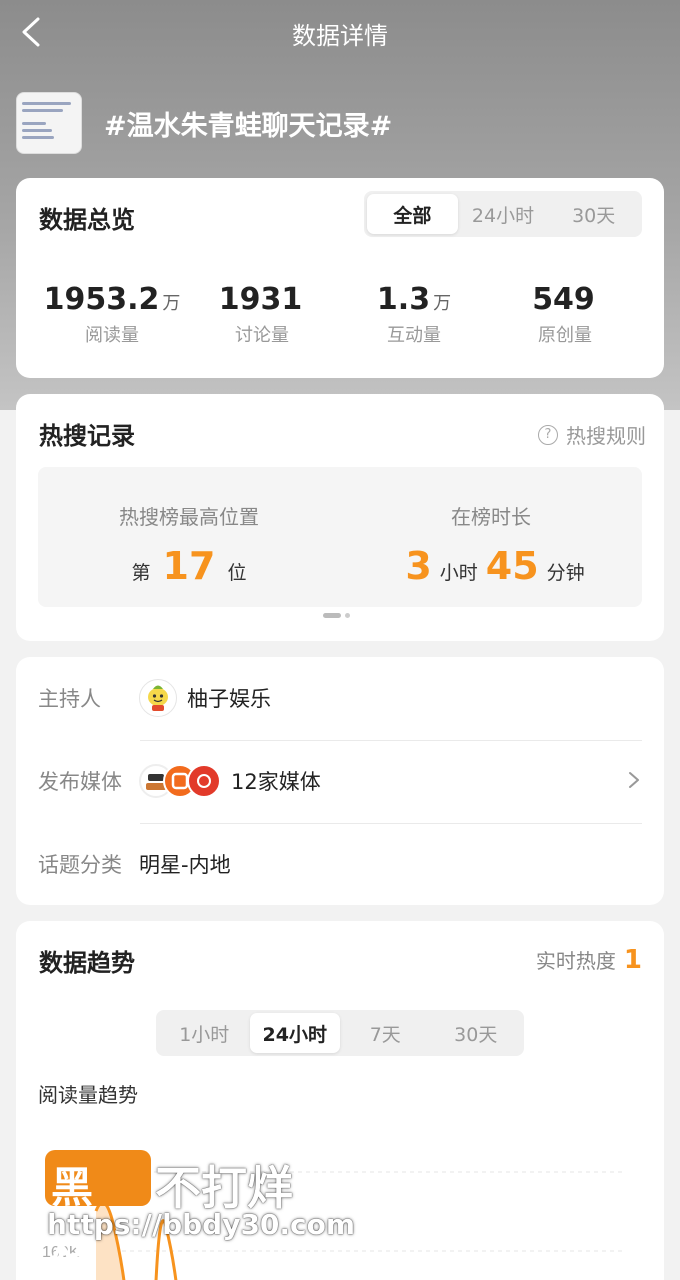 This screenshot has width=680, height=1280. What do you see at coordinates (185, 865) in the screenshot?
I see `category-value: 明星-内地` at bounding box center [185, 865].